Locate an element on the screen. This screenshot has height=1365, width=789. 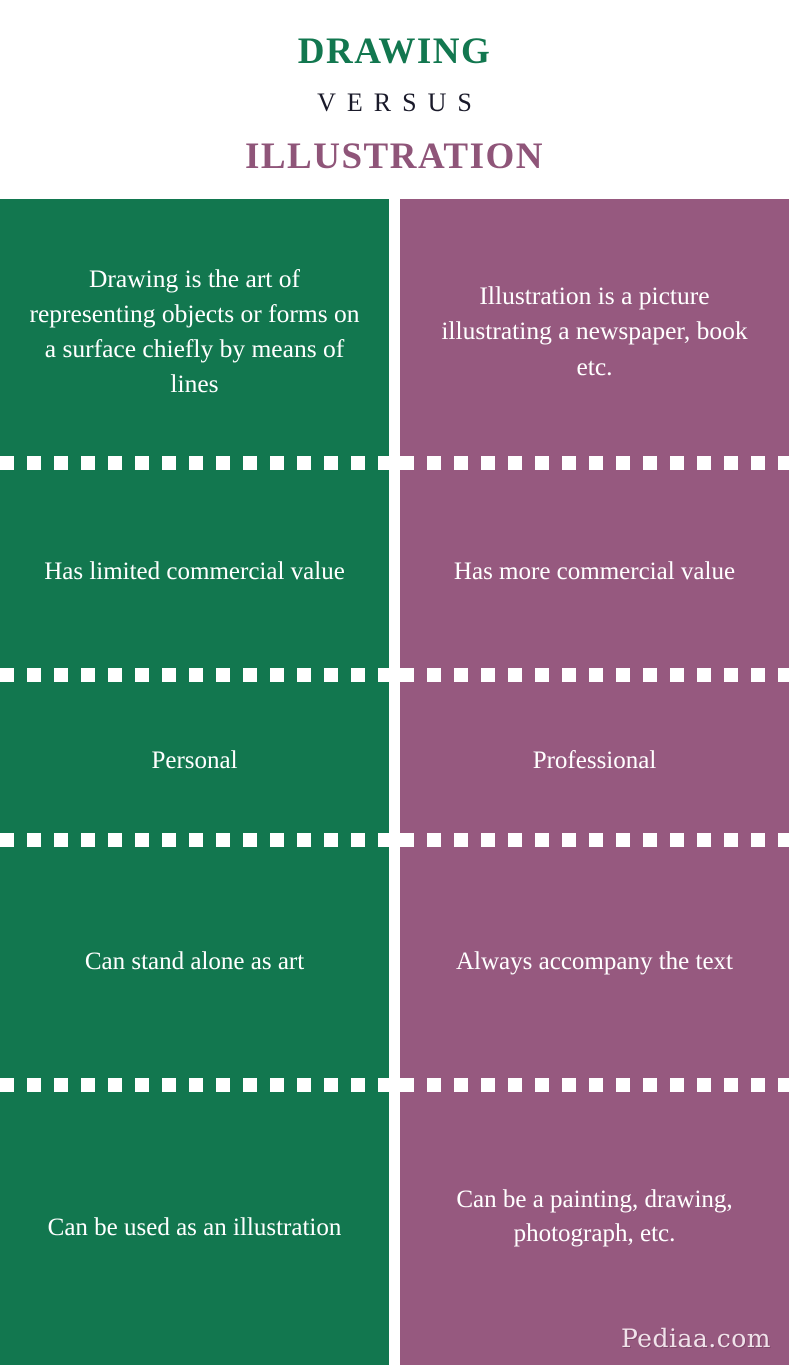
right-cell-3: Professional is located at coordinates (594, 761).